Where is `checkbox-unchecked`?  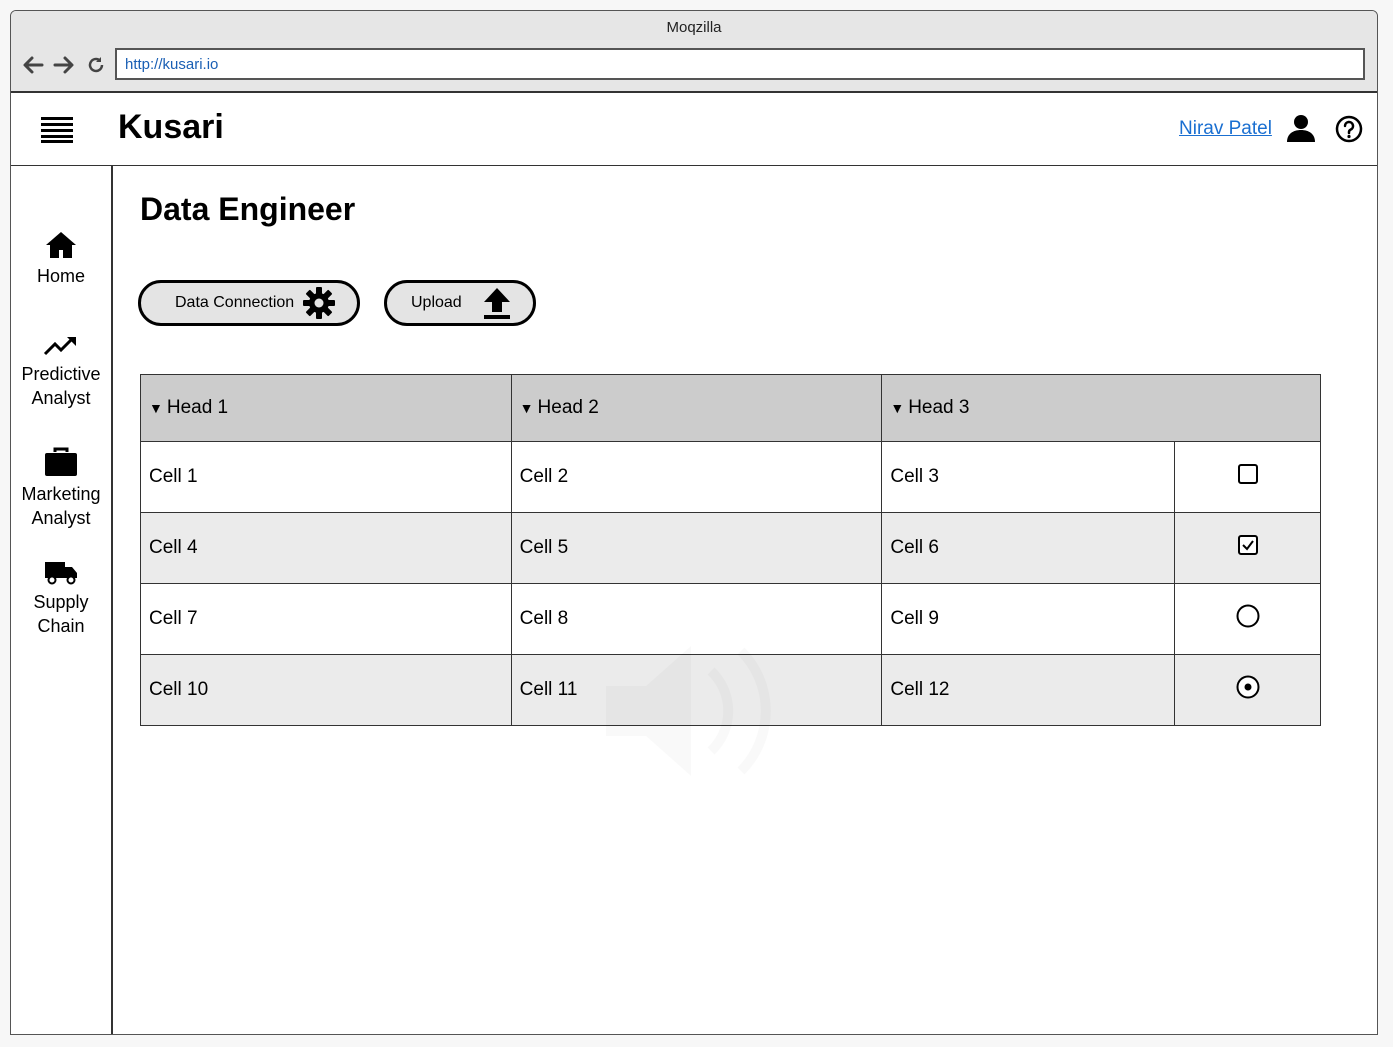 checkbox-unchecked is located at coordinates (1248, 474).